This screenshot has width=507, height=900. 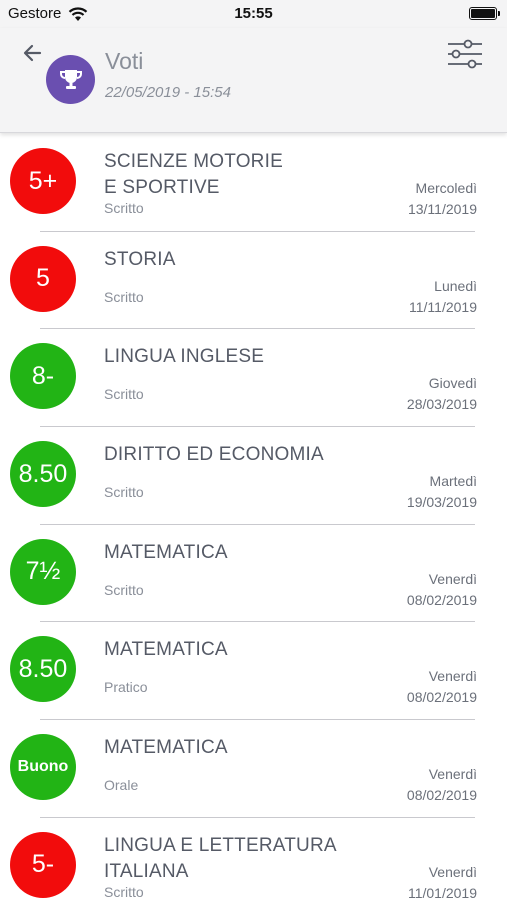 What do you see at coordinates (253, 574) in the screenshot?
I see `grade-row: 7½ MATEMATICA Scritto Venerdì 08/02/2019` at bounding box center [253, 574].